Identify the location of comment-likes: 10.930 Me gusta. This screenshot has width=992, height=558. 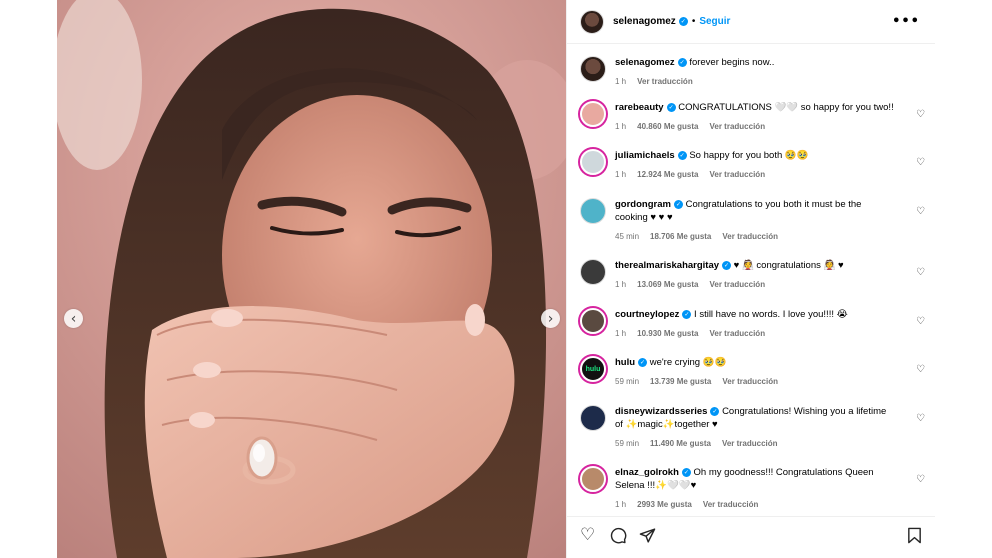
(667, 333).